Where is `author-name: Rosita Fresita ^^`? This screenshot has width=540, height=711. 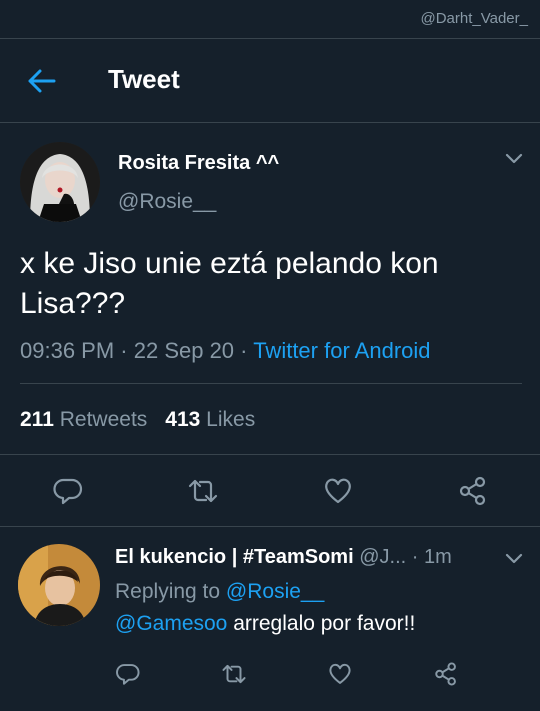
author-name: Rosita Fresita ^^ is located at coordinates (198, 163).